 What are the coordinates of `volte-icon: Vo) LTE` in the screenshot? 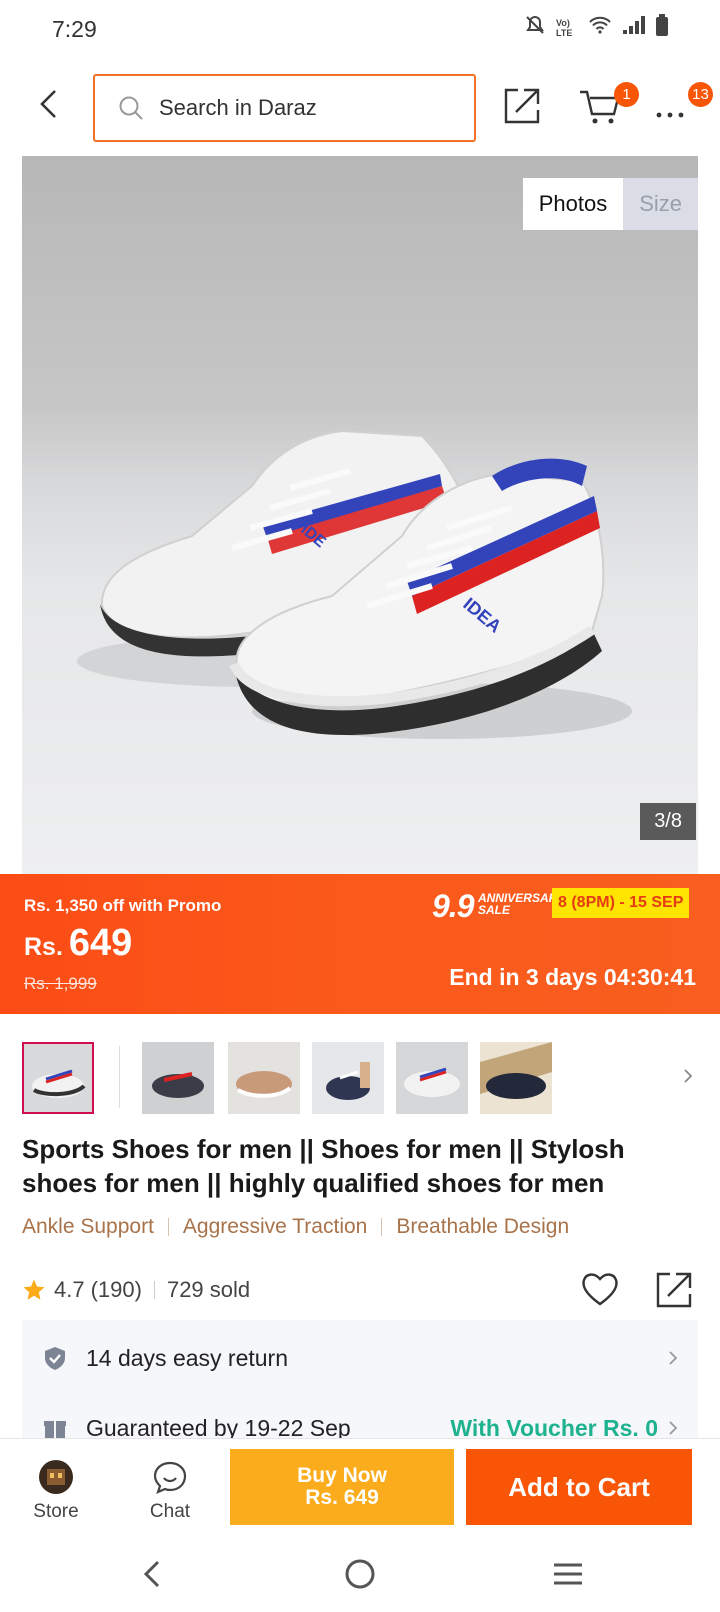 It's located at (564, 27).